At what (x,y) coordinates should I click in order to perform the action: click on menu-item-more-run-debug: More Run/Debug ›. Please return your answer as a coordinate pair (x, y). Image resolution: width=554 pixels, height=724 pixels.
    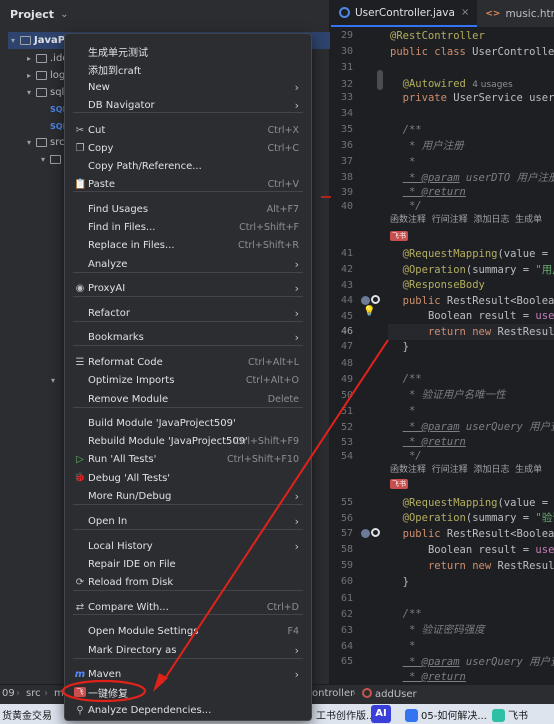
    Looking at the image, I should click on (188, 496).